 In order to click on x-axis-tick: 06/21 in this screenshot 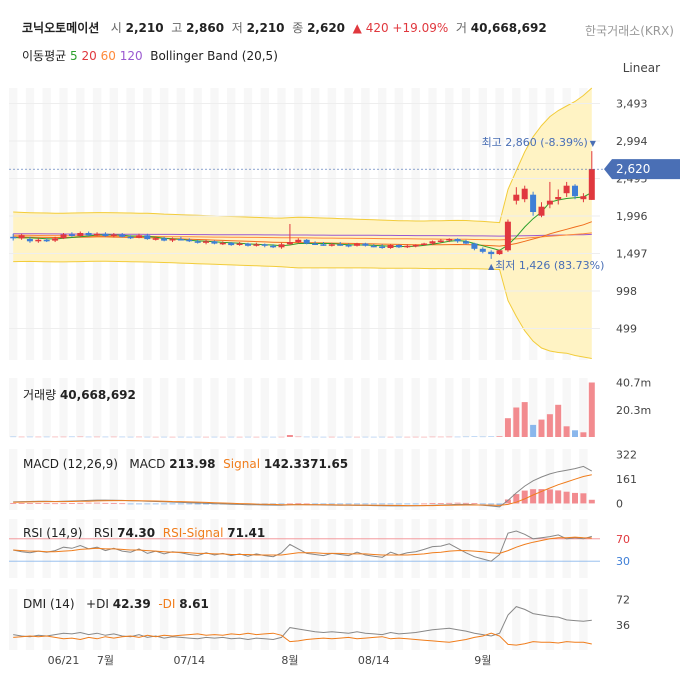, I will do `click(64, 660)`.